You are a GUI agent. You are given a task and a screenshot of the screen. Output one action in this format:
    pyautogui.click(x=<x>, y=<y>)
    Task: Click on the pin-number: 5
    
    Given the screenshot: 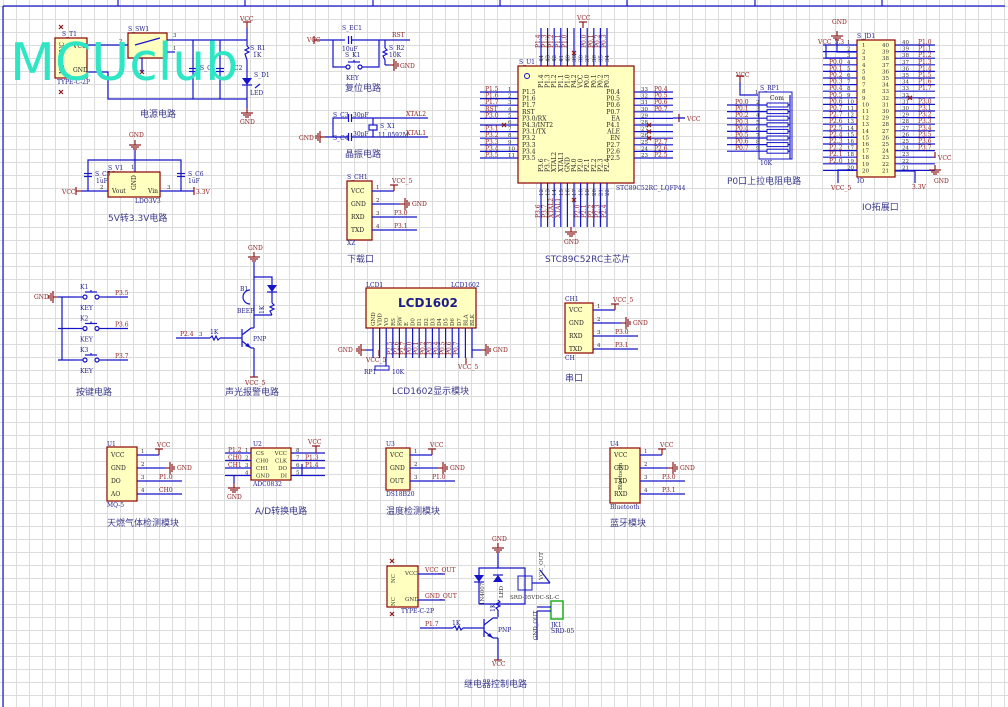 What is the action you would take?
    pyautogui.click(x=298, y=474)
    